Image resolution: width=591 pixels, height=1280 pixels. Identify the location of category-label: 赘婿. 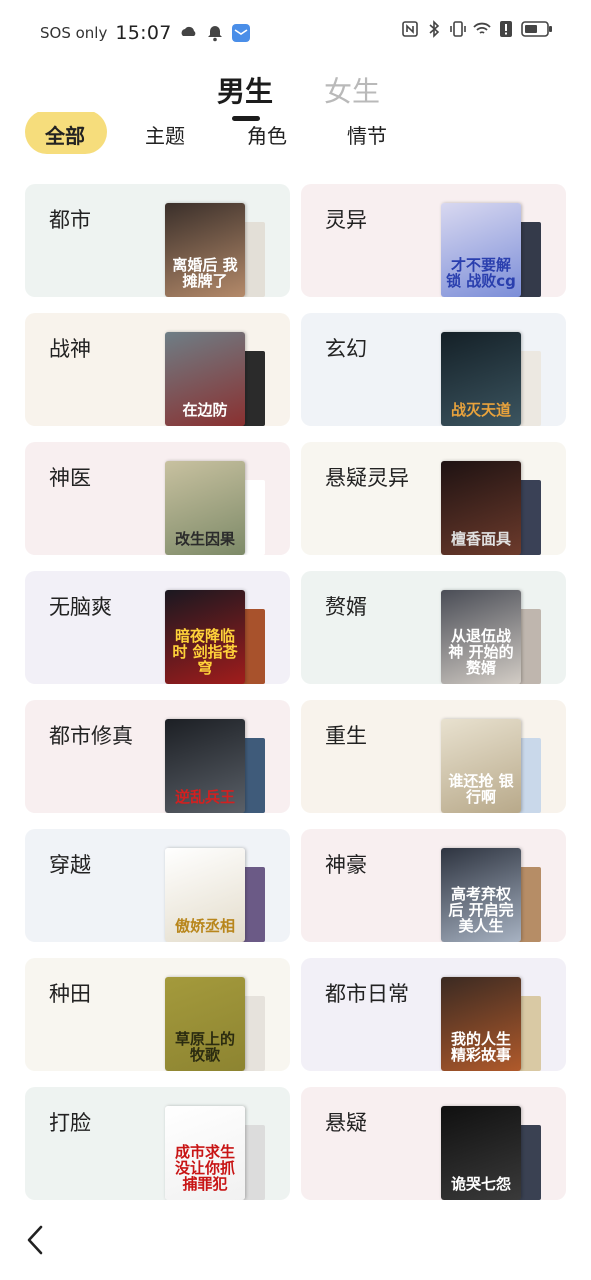
(346, 607).